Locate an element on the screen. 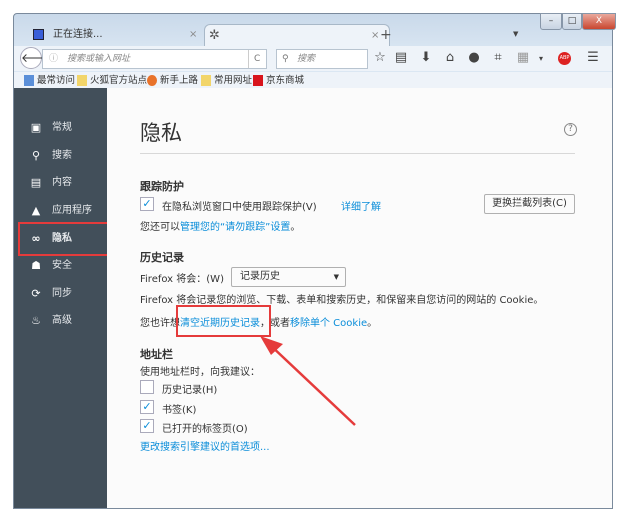  suggest-bookmarks-label: 书签(K) is located at coordinates (179, 408).